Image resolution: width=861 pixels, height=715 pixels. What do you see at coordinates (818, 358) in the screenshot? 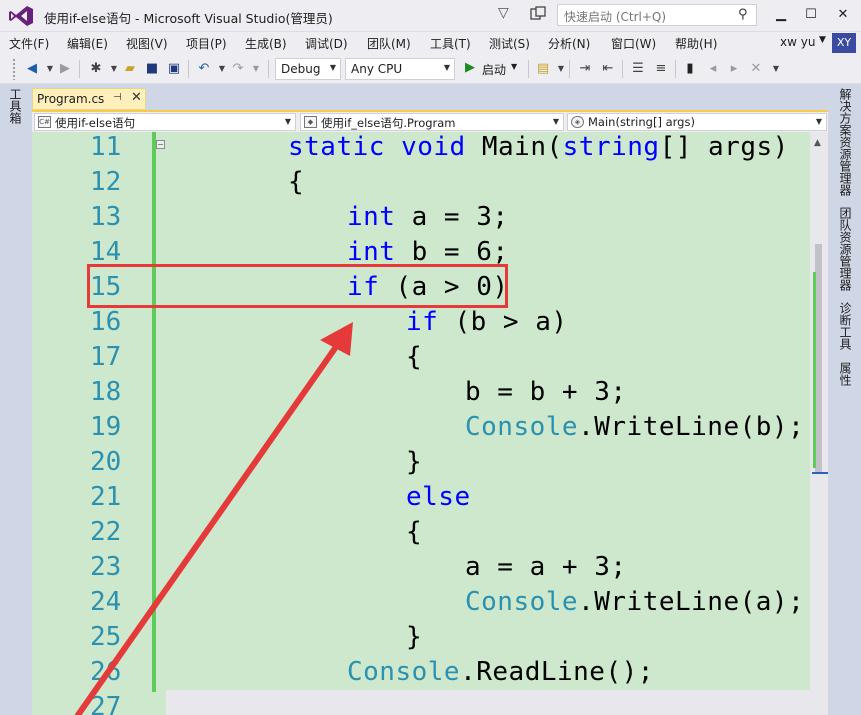
I see `vertical-scrollbar-thumb` at bounding box center [818, 358].